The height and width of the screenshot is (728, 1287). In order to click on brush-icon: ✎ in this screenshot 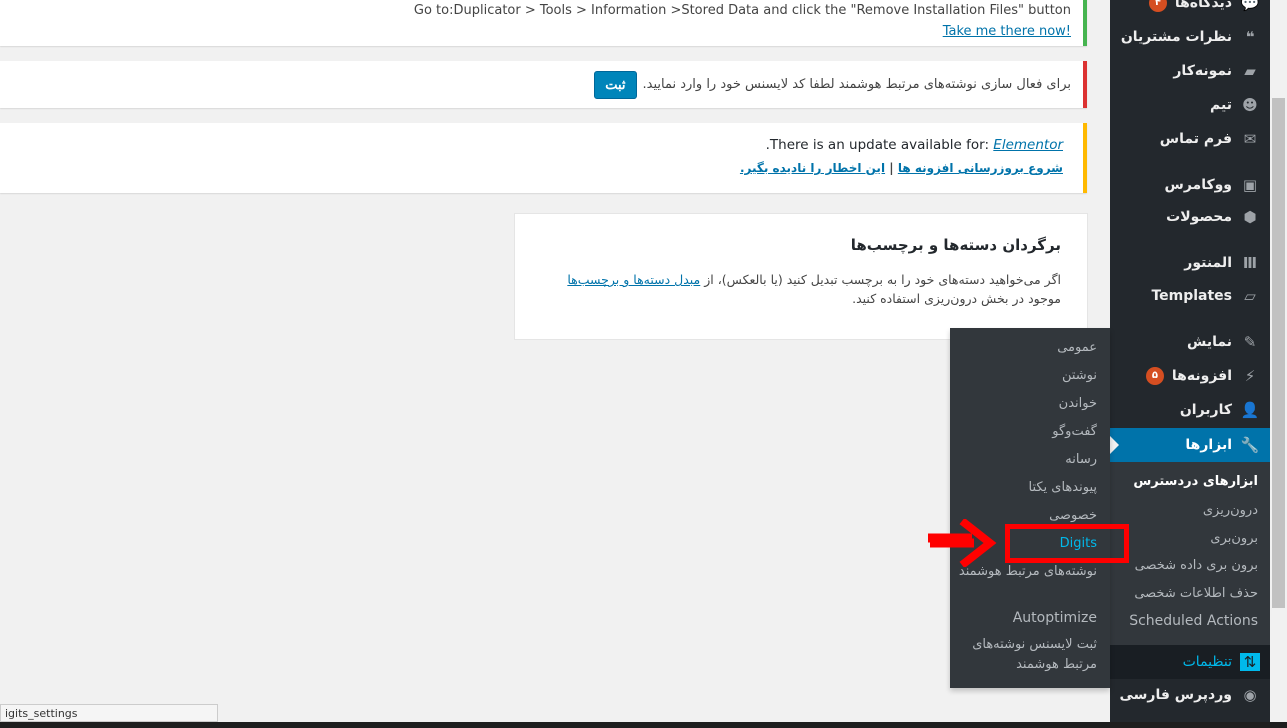, I will do `click(1250, 342)`.